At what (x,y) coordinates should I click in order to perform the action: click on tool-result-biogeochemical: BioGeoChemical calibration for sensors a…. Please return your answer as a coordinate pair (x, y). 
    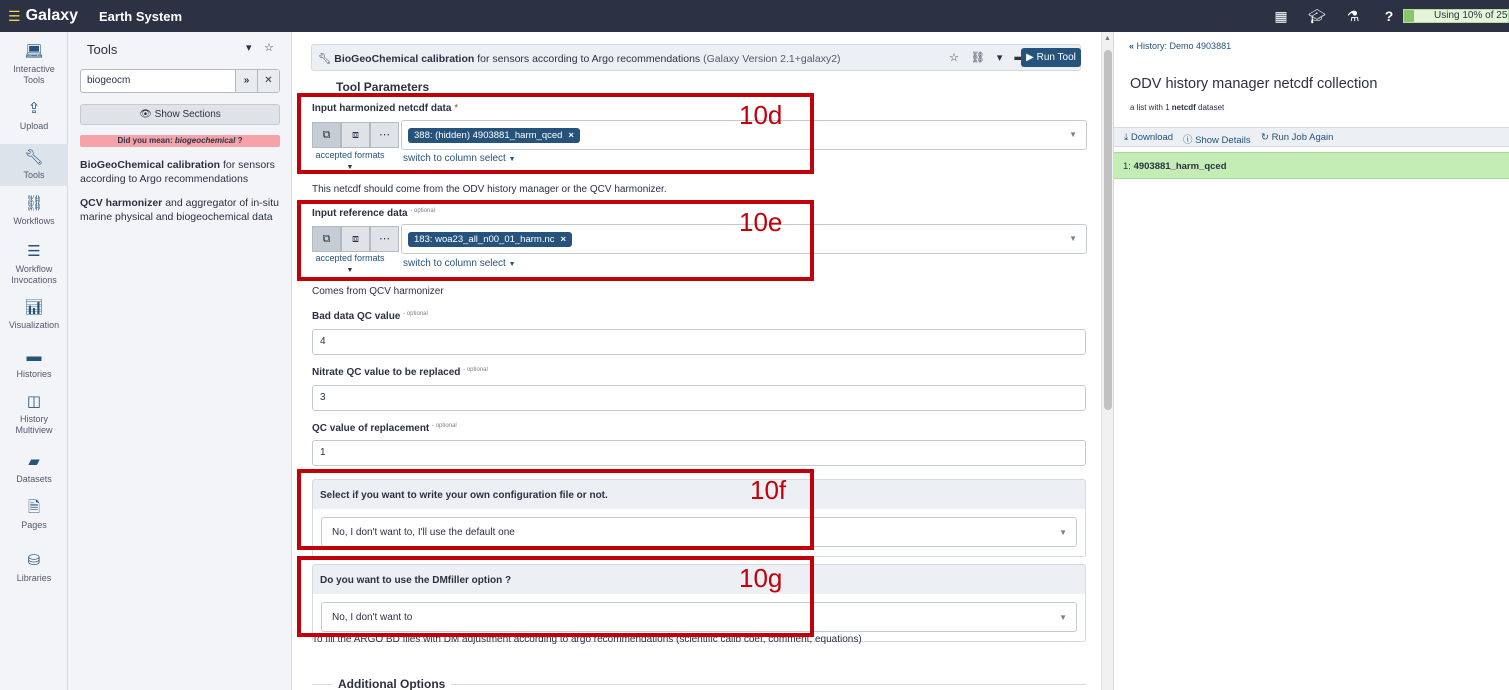
    Looking at the image, I should click on (180, 172).